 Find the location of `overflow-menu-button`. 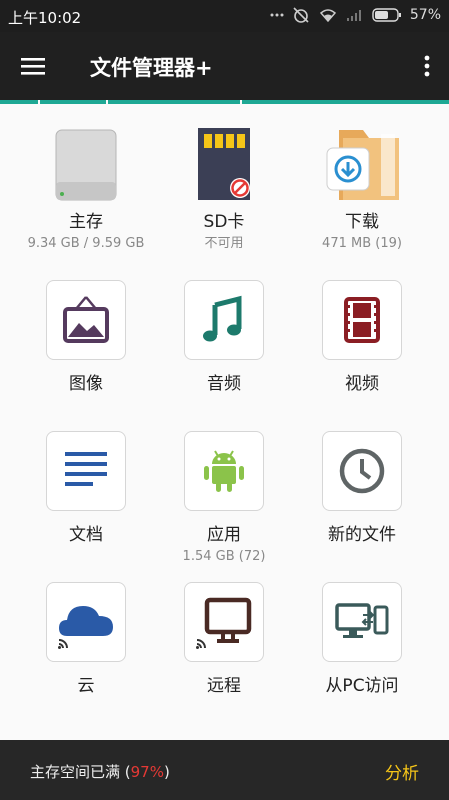

overflow-menu-button is located at coordinates (427, 66).